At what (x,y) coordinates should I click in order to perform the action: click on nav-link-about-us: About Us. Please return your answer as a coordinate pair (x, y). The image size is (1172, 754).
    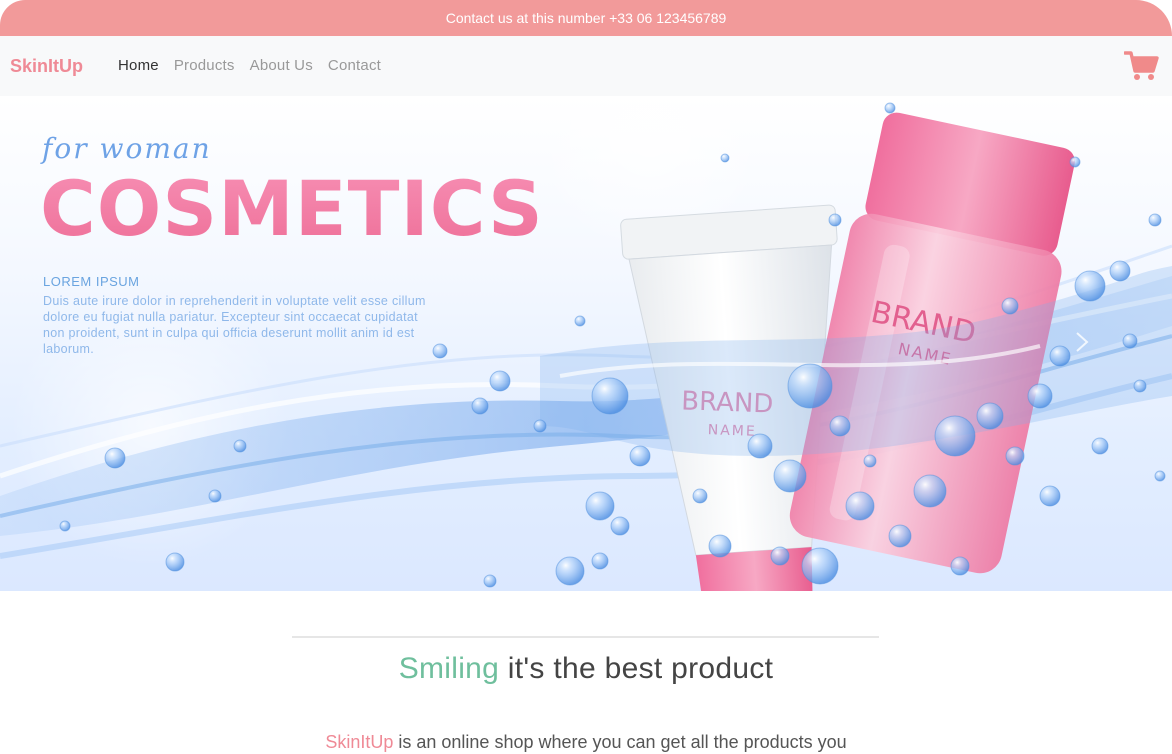
    Looking at the image, I should click on (281, 65).